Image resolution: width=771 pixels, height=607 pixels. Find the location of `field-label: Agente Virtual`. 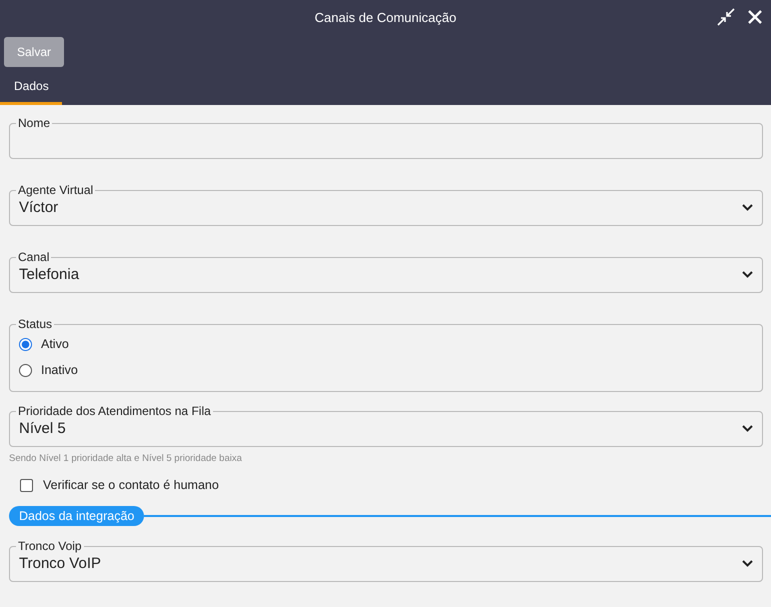

field-label: Agente Virtual is located at coordinates (55, 190).